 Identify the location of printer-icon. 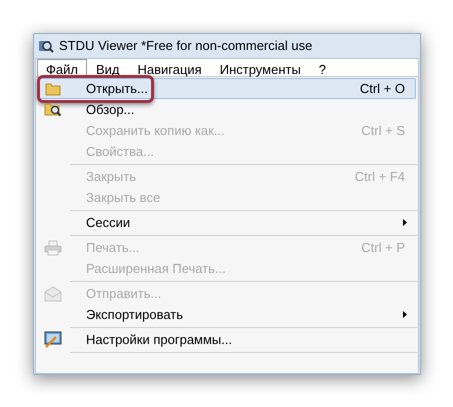
(53, 248).